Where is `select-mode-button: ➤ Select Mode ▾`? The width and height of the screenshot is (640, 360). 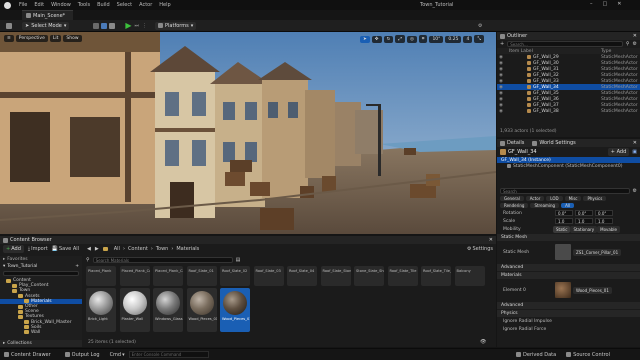
select-mode-button: ➤ Select Mode ▾ is located at coordinates (46, 25).